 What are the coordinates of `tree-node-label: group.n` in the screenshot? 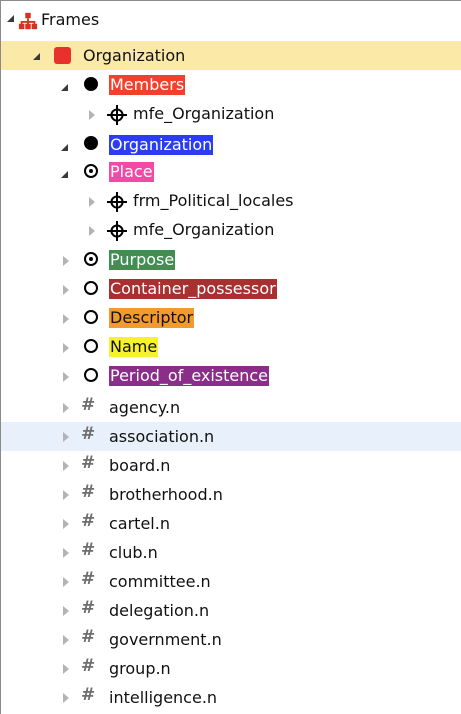 It's located at (140, 668).